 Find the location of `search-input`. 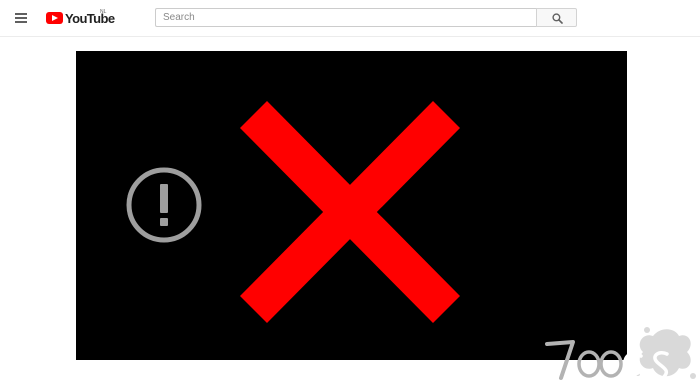

search-input is located at coordinates (345, 17).